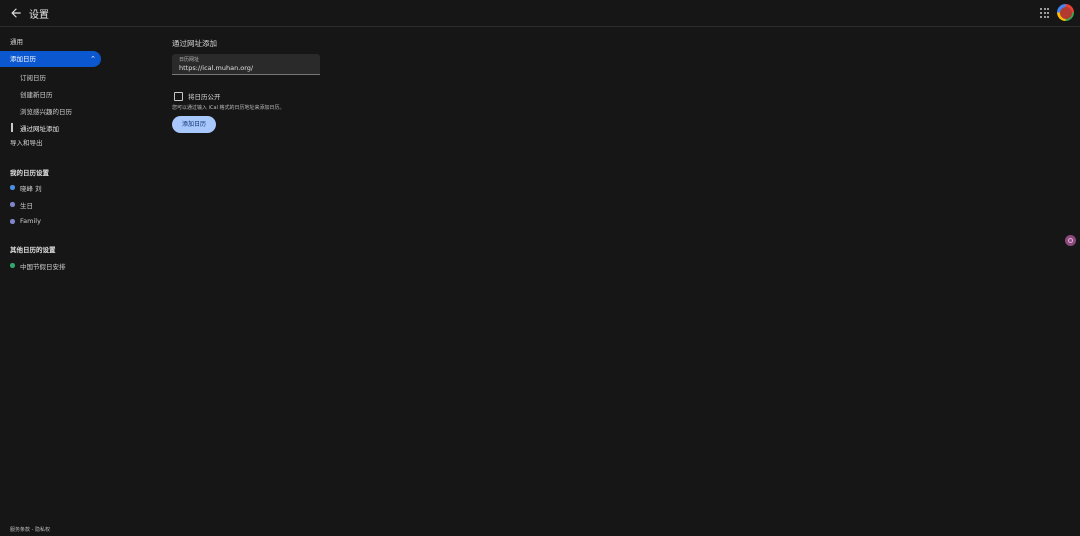  What do you see at coordinates (194, 43) in the screenshot?
I see `section-title: 通过网址添加` at bounding box center [194, 43].